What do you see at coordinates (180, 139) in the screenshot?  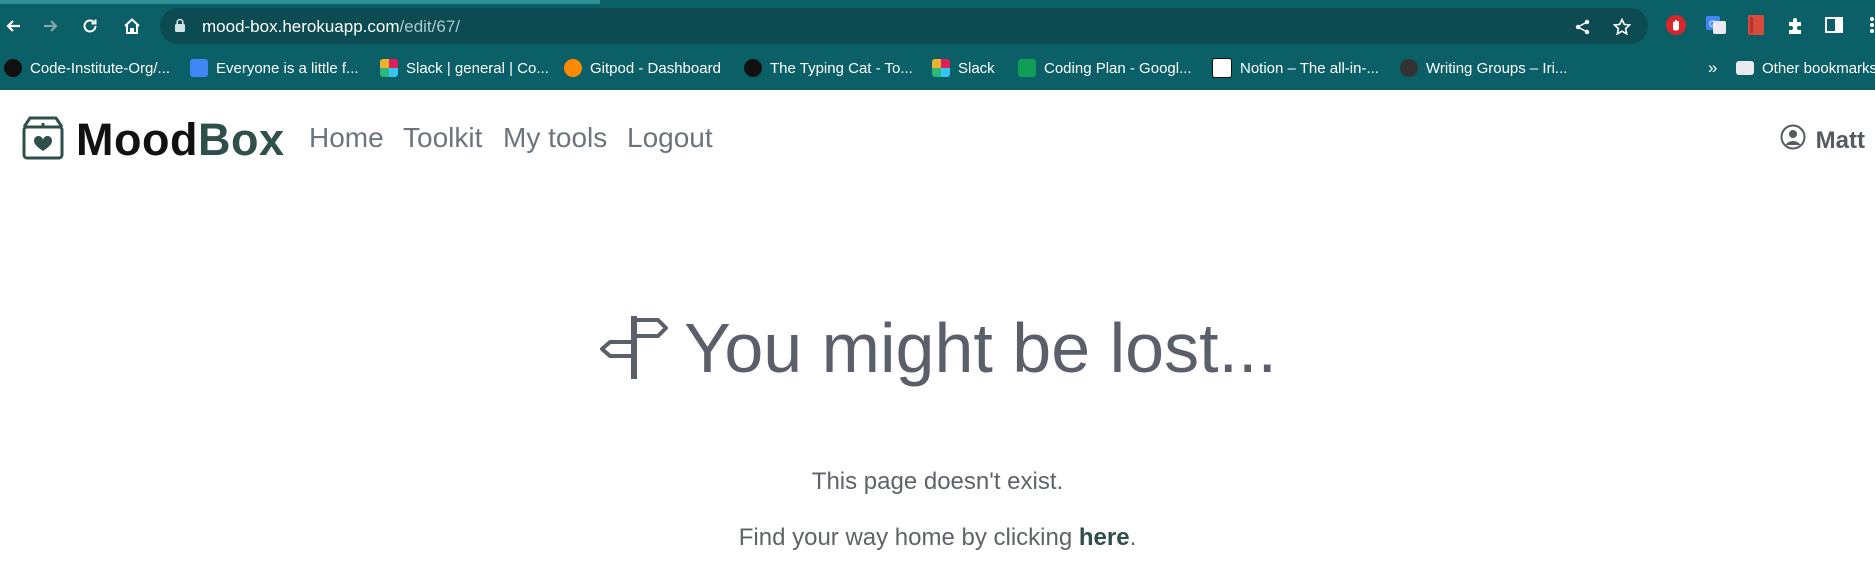 I see `brand-name: MoodBox` at bounding box center [180, 139].